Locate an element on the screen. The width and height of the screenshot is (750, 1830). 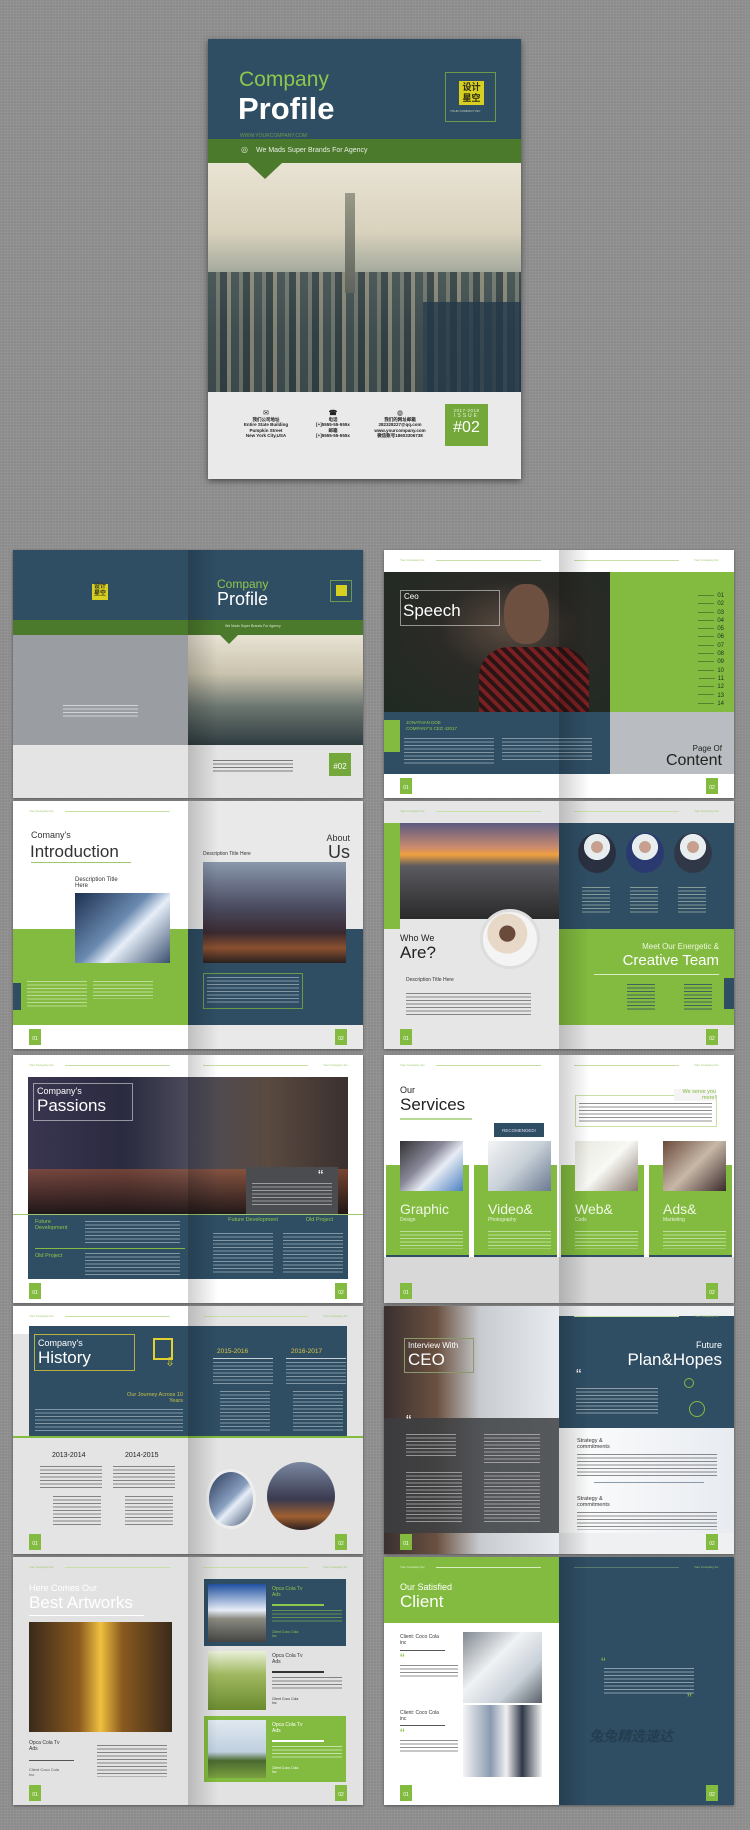
toc-item: 03 is located at coordinates (704, 613).